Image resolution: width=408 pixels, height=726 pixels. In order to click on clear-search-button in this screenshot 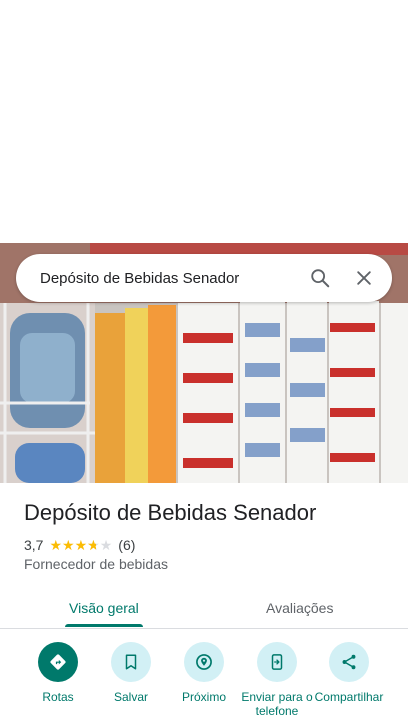, I will do `click(364, 278)`.